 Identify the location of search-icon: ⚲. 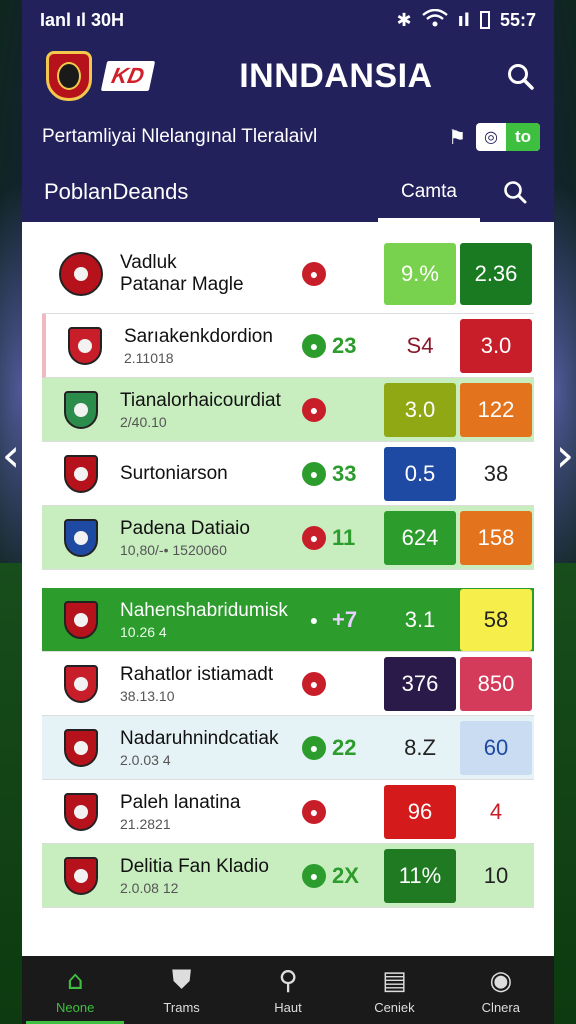
(288, 980).